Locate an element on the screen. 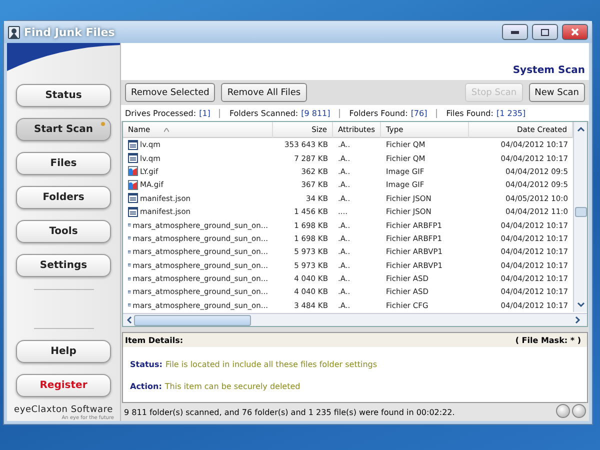 This screenshot has width=600, height=450. sidebar-item: Folders is located at coordinates (63, 197).